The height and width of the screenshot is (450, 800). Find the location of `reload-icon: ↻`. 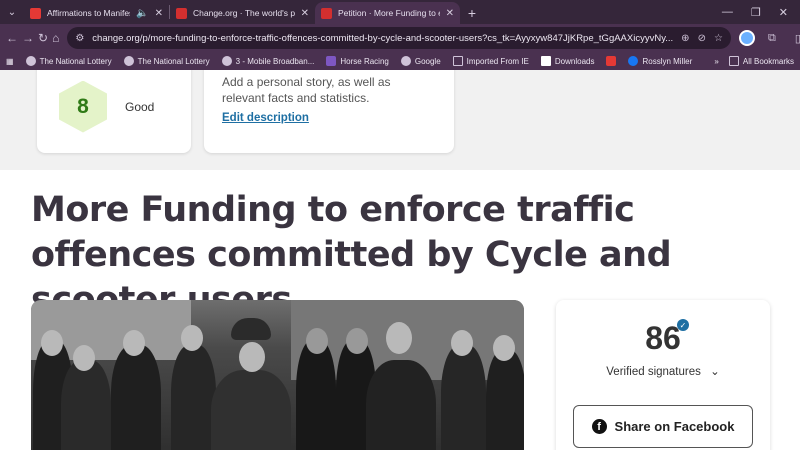

reload-icon: ↻ is located at coordinates (43, 38).